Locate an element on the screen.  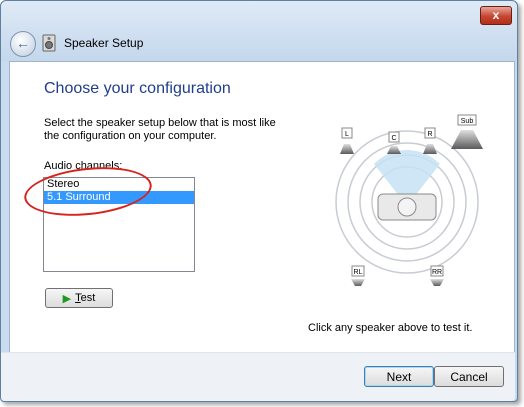
close-button: x is located at coordinates (496, 15).